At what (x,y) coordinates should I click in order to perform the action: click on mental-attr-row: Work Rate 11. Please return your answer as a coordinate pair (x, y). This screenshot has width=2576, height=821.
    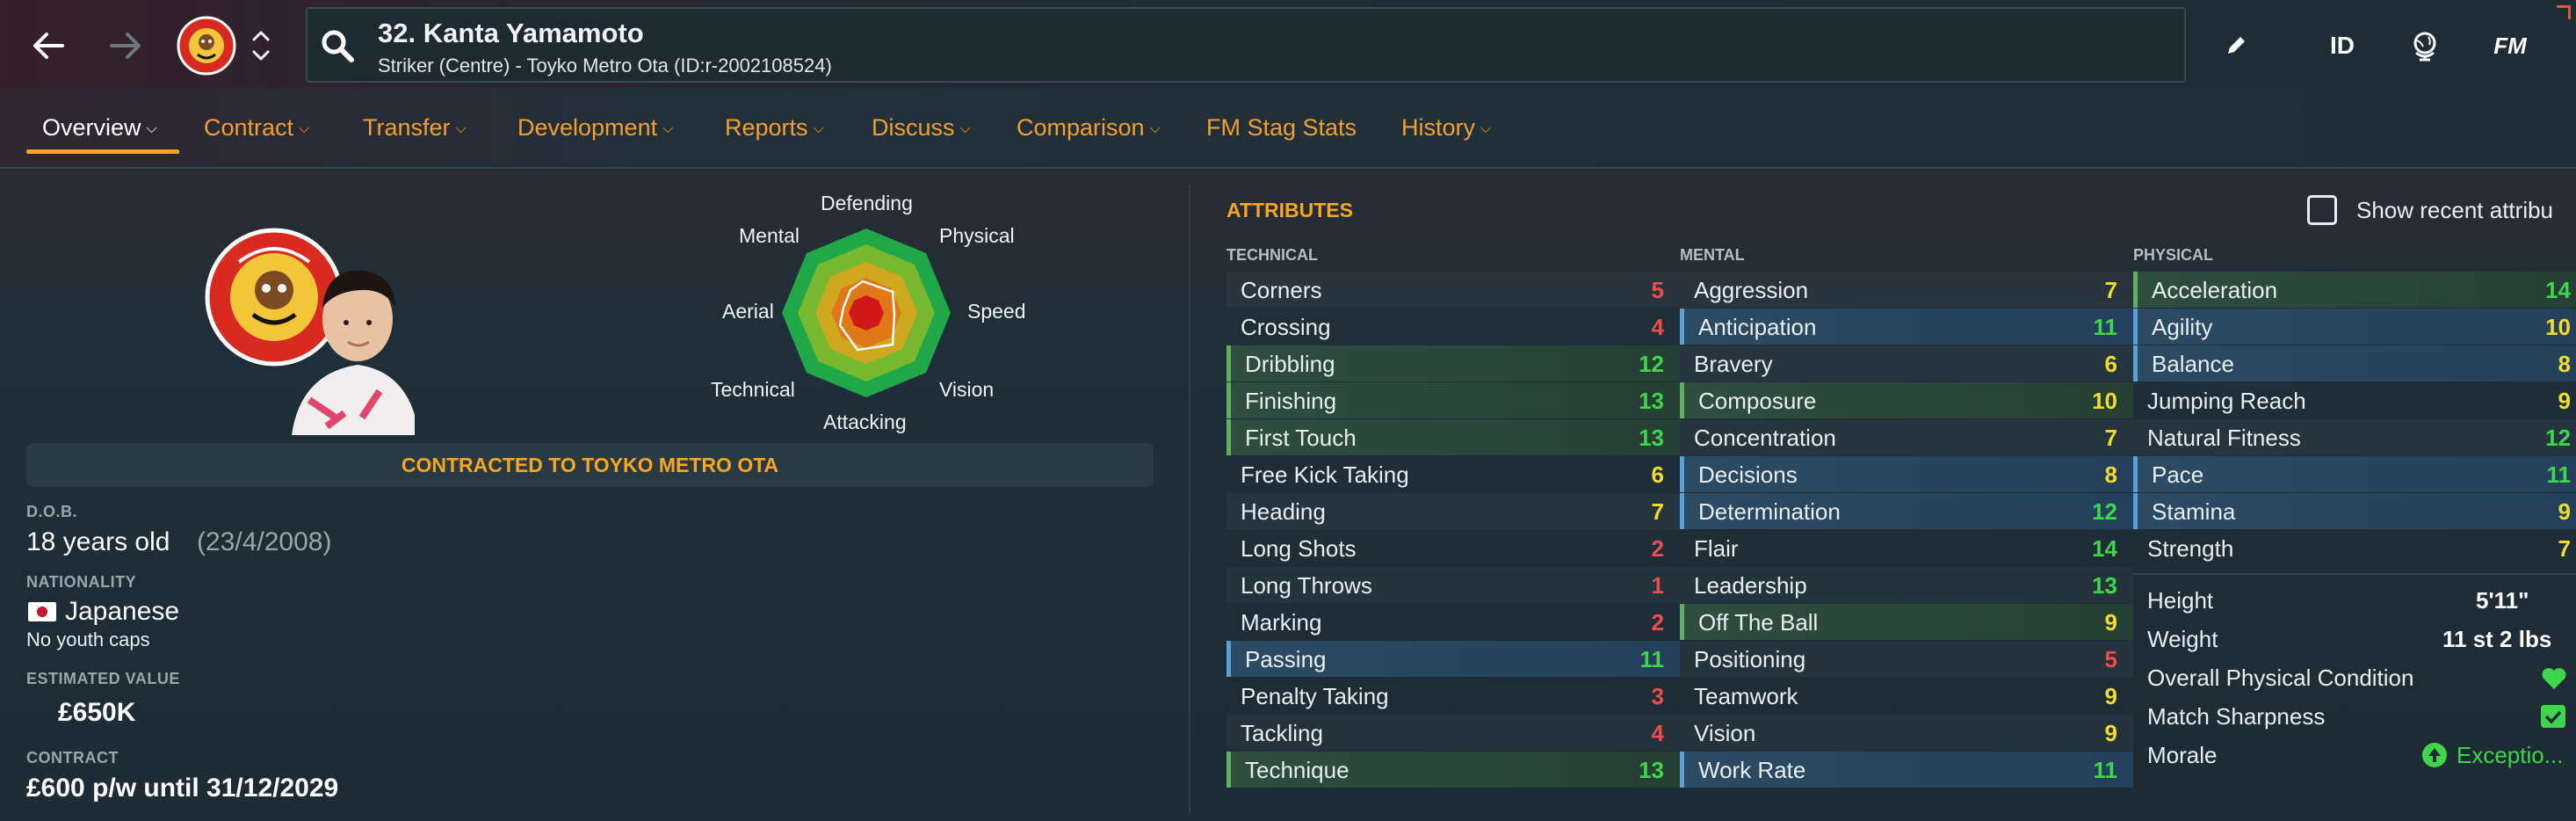
    Looking at the image, I should click on (1906, 770).